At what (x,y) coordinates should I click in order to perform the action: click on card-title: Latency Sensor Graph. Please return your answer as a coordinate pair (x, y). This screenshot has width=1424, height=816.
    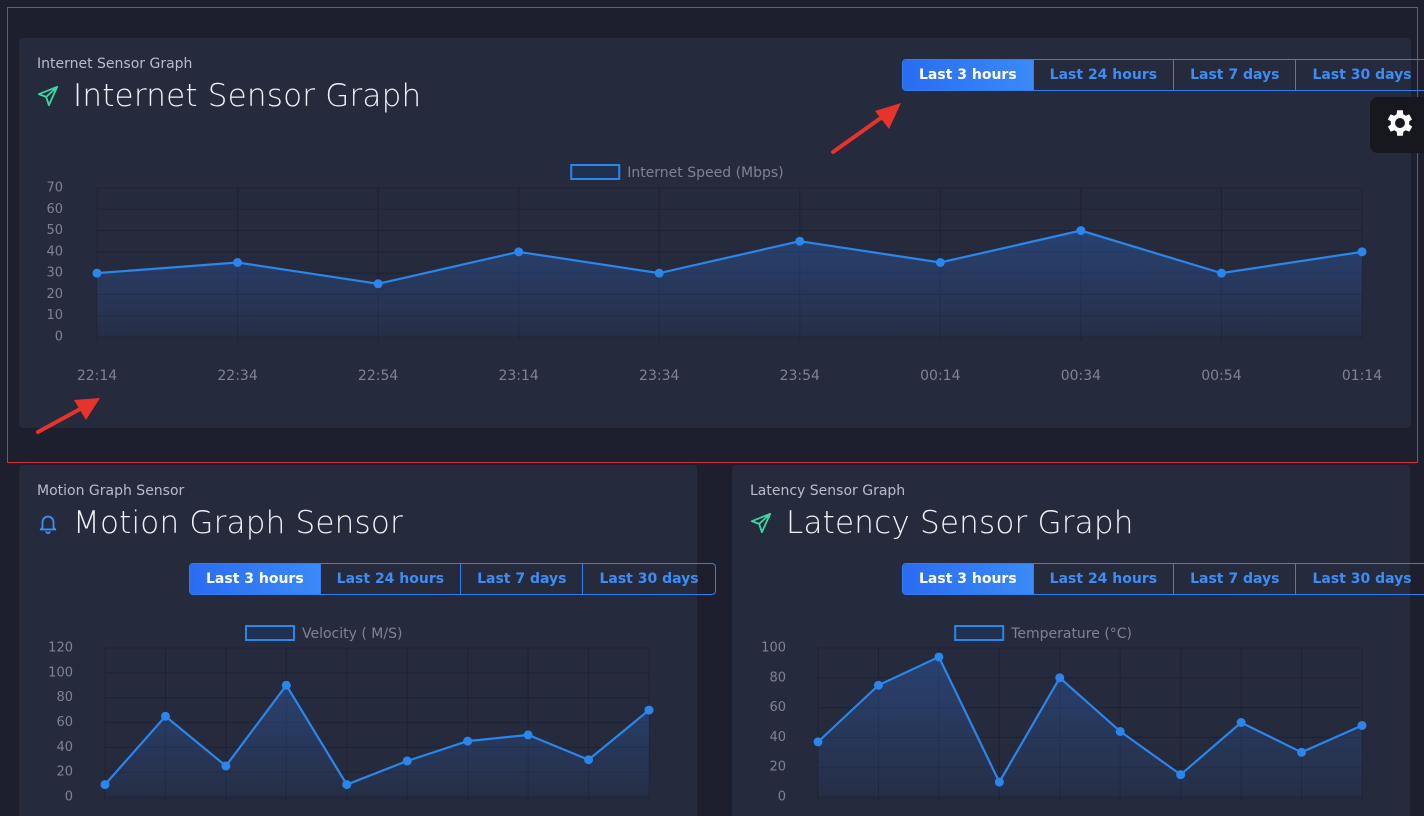
    Looking at the image, I should click on (942, 523).